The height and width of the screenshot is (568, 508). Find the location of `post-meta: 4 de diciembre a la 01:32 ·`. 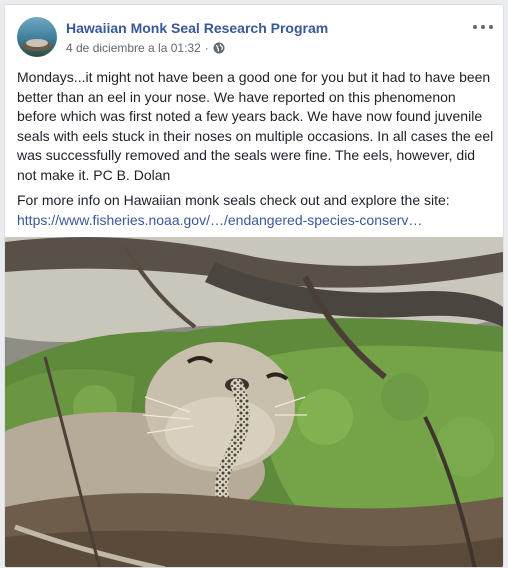

post-meta: 4 de diciembre a la 01:32 · is located at coordinates (145, 48).